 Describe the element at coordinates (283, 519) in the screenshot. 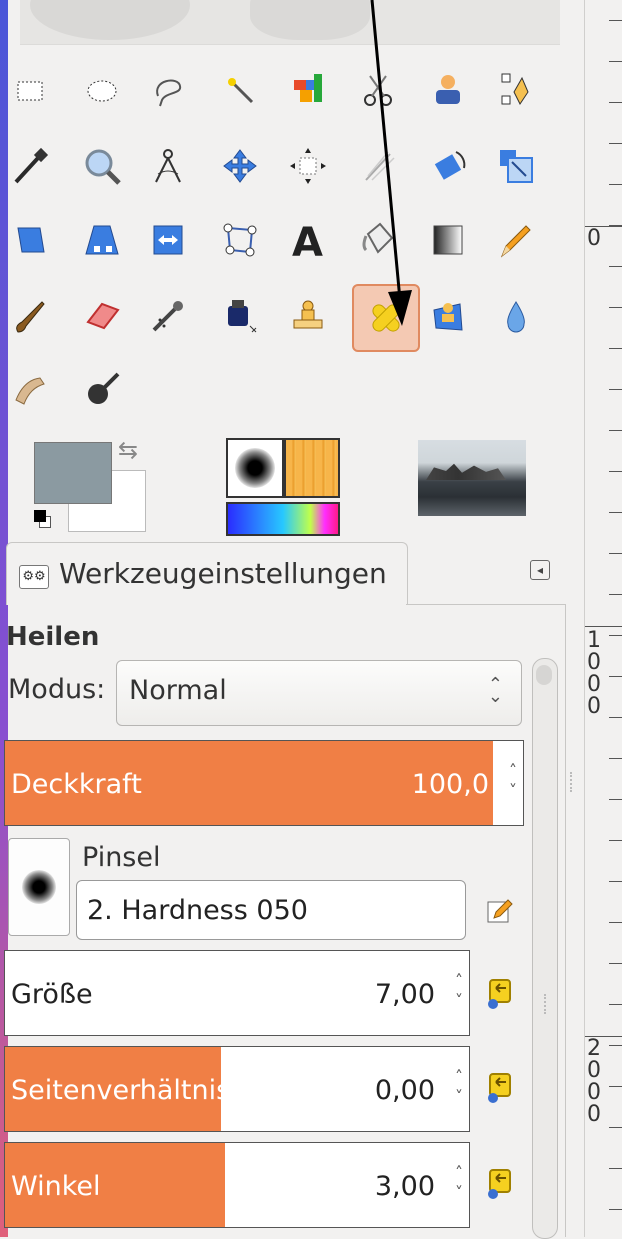

I see `gradient-preview` at that location.